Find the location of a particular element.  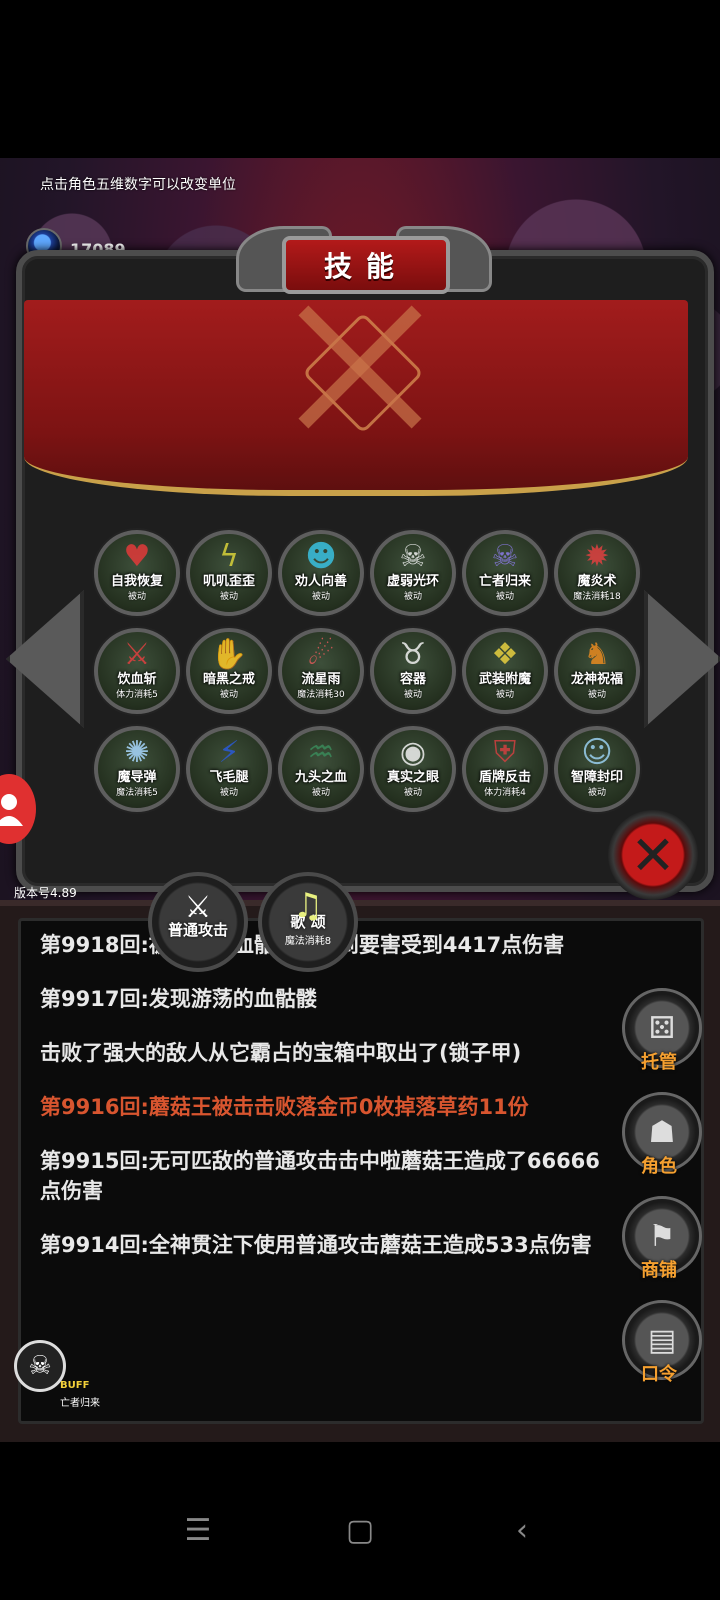

hooded-figure-icon: ☗ is located at coordinates (662, 1132).